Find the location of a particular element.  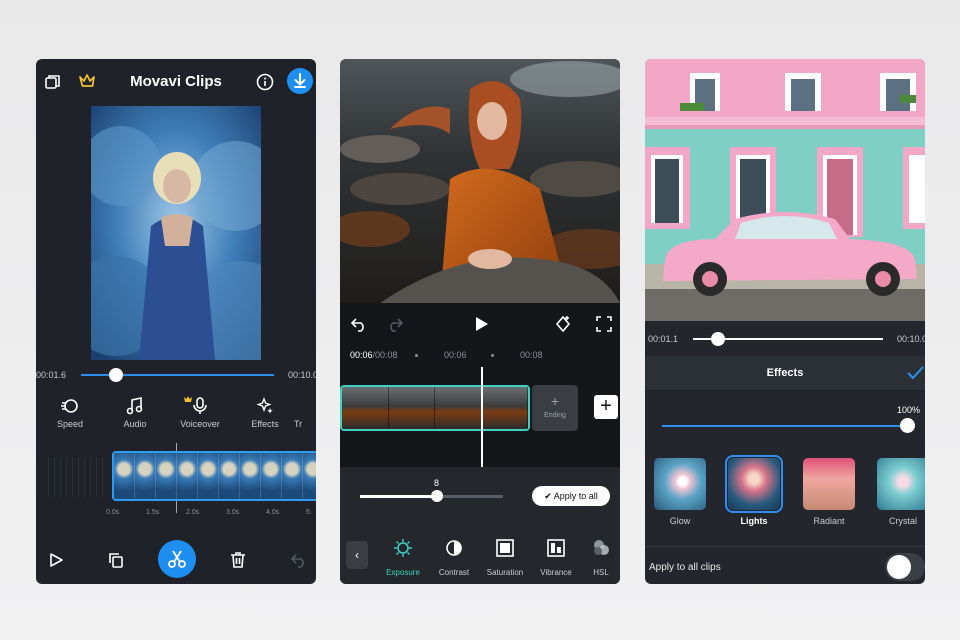

apply-to-all-button: ✔ Apply to all is located at coordinates (571, 496).